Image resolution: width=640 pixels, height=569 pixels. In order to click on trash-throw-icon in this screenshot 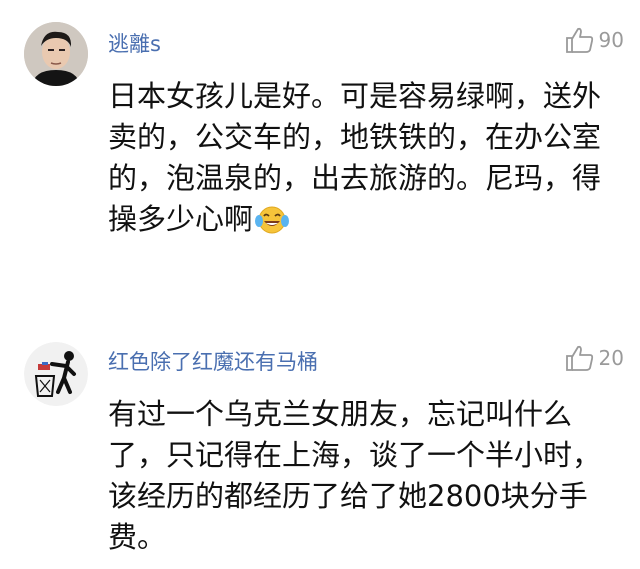, I will do `click(56, 374)`.